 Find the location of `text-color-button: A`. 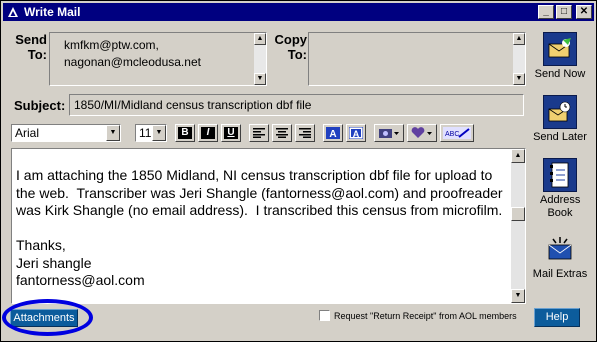

text-color-button: A is located at coordinates (333, 133).